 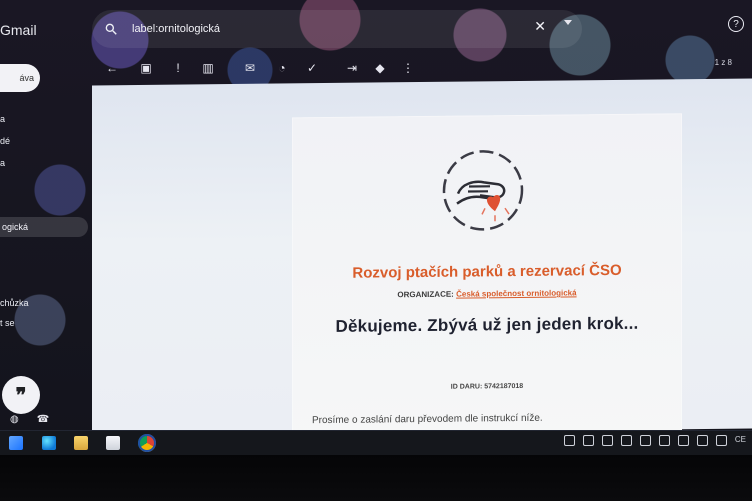 What do you see at coordinates (516, 293) in the screenshot?
I see `organization-link: Česká společnost ornitologická` at bounding box center [516, 293].